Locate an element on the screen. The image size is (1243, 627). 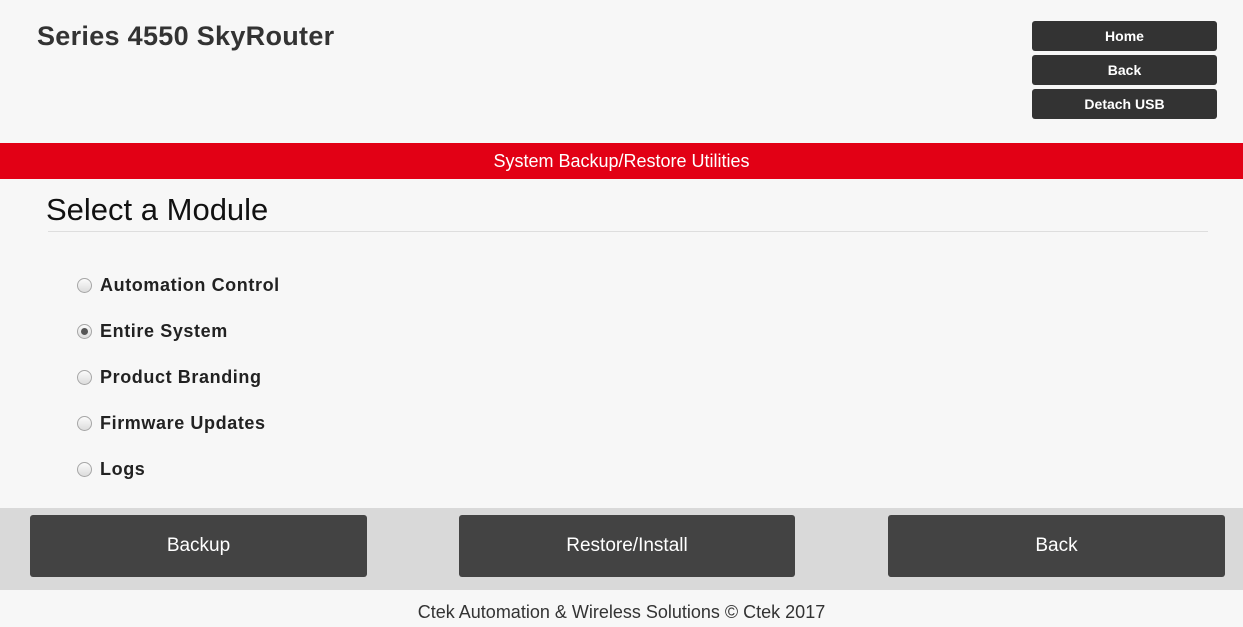
module-option-entire-system: Entire System is located at coordinates (178, 331).